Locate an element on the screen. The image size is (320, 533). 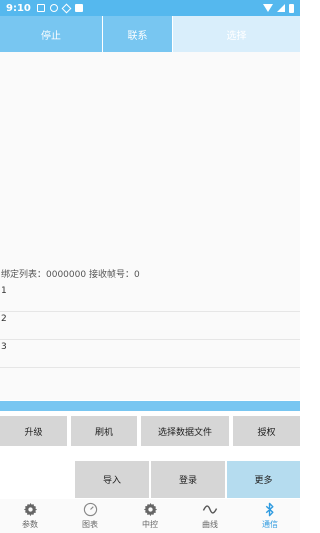
nav-label: 参数 is located at coordinates (30, 524).